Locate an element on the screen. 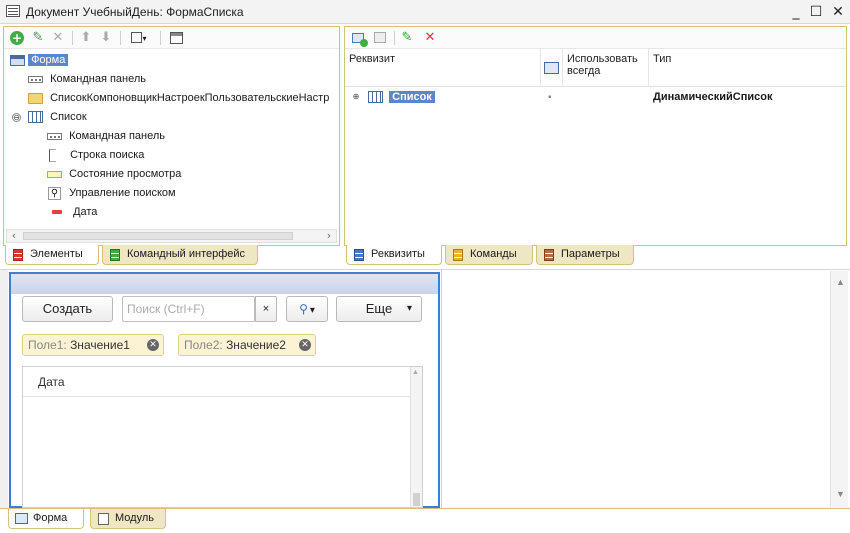 The width and height of the screenshot is (850, 533). date-field-icon is located at coordinates (57, 212).